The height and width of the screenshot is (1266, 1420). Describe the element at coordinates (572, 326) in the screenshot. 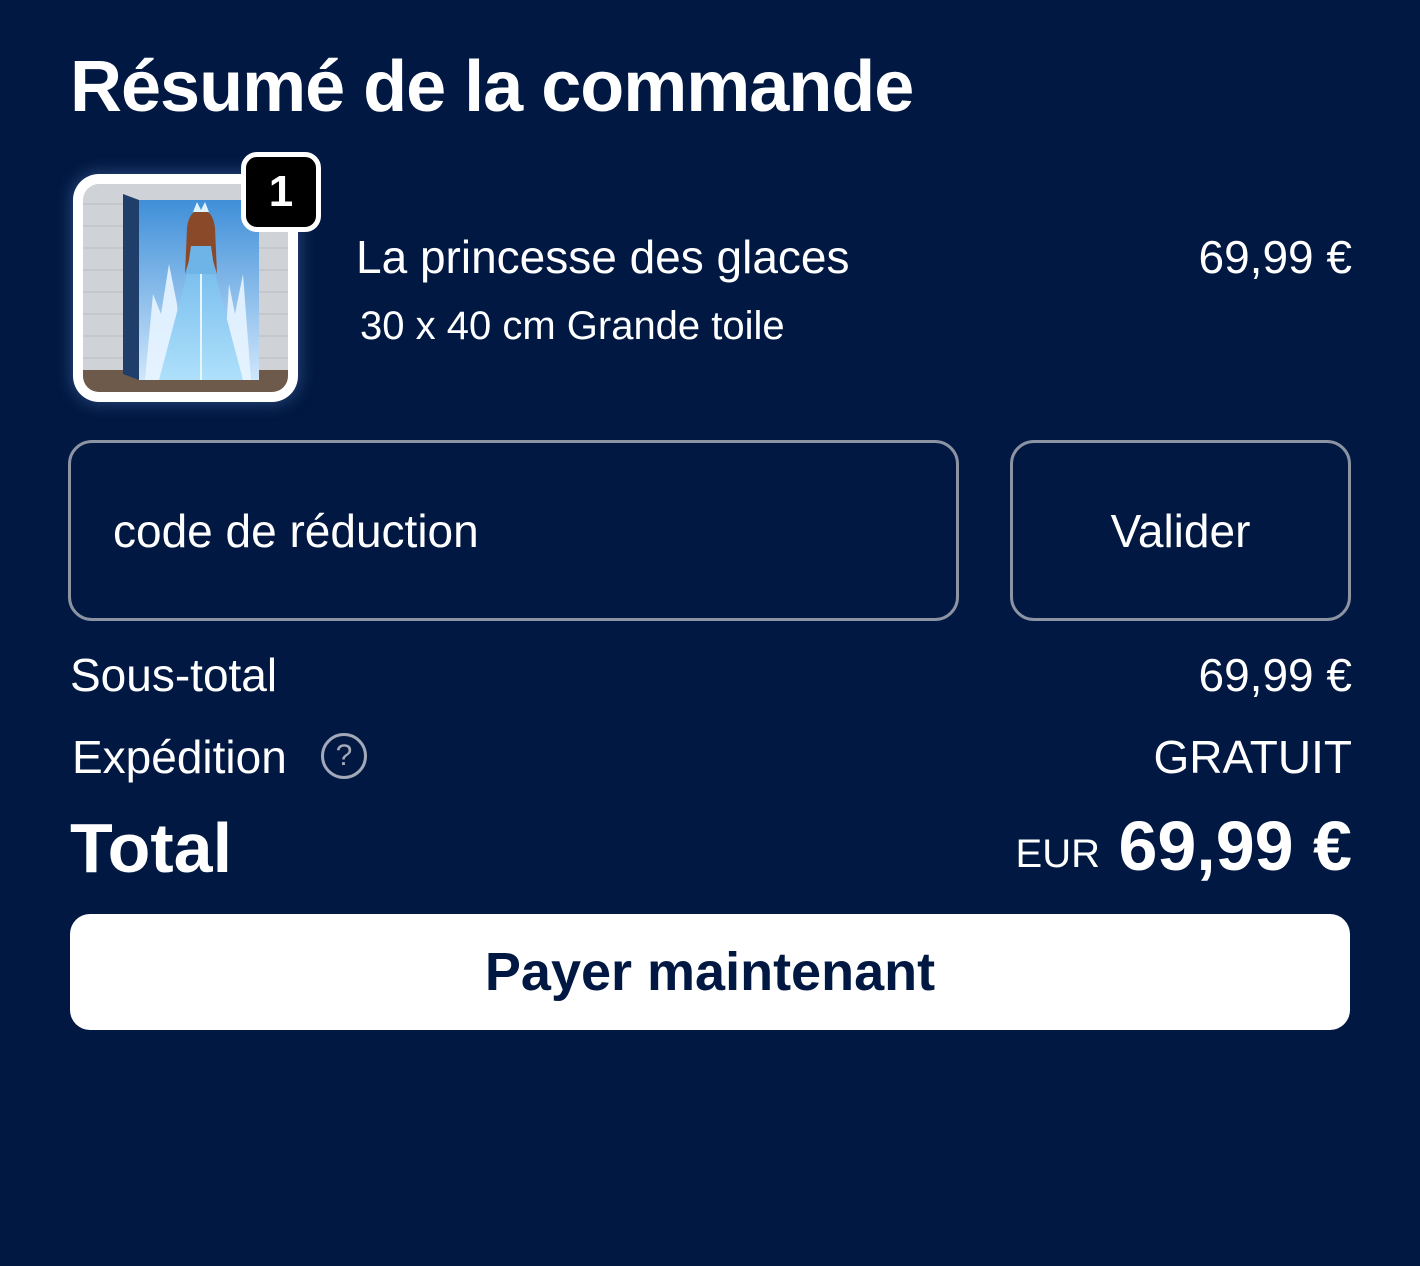

I see `product-variant: 30 x 40 cm Grande toile` at that location.